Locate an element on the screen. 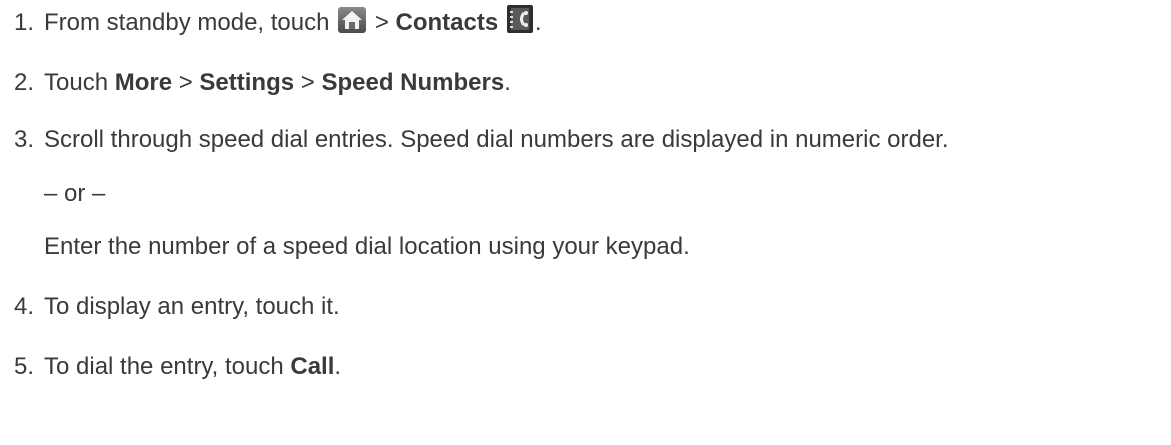 This screenshot has height=445, width=1171. step-4: 4. To display an entry, touch it. is located at coordinates (177, 307).